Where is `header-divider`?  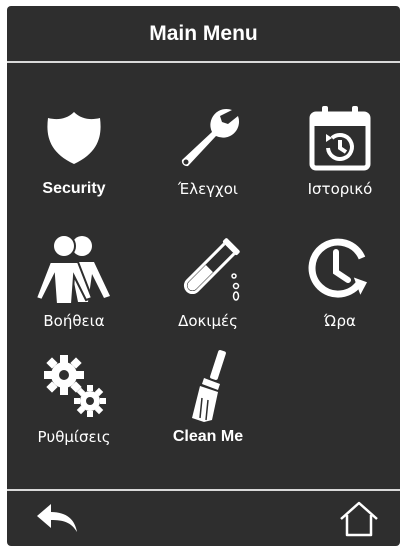
header-divider is located at coordinates (203, 62).